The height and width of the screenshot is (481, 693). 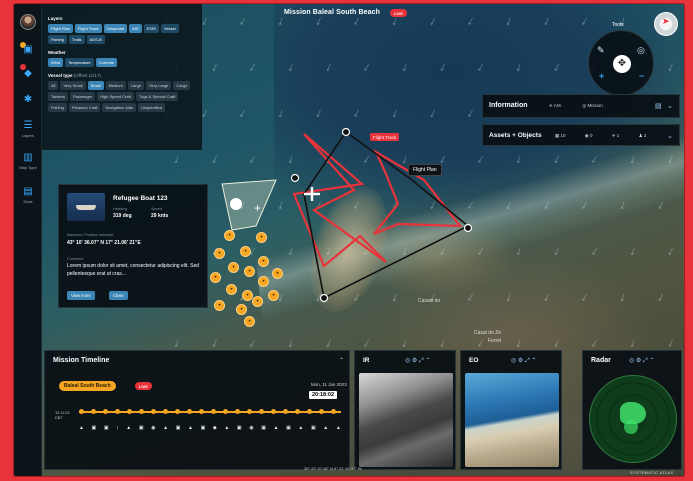 What do you see at coordinates (28, 129) in the screenshot?
I see `layers-icon: ☰ Layers` at bounding box center [28, 129].